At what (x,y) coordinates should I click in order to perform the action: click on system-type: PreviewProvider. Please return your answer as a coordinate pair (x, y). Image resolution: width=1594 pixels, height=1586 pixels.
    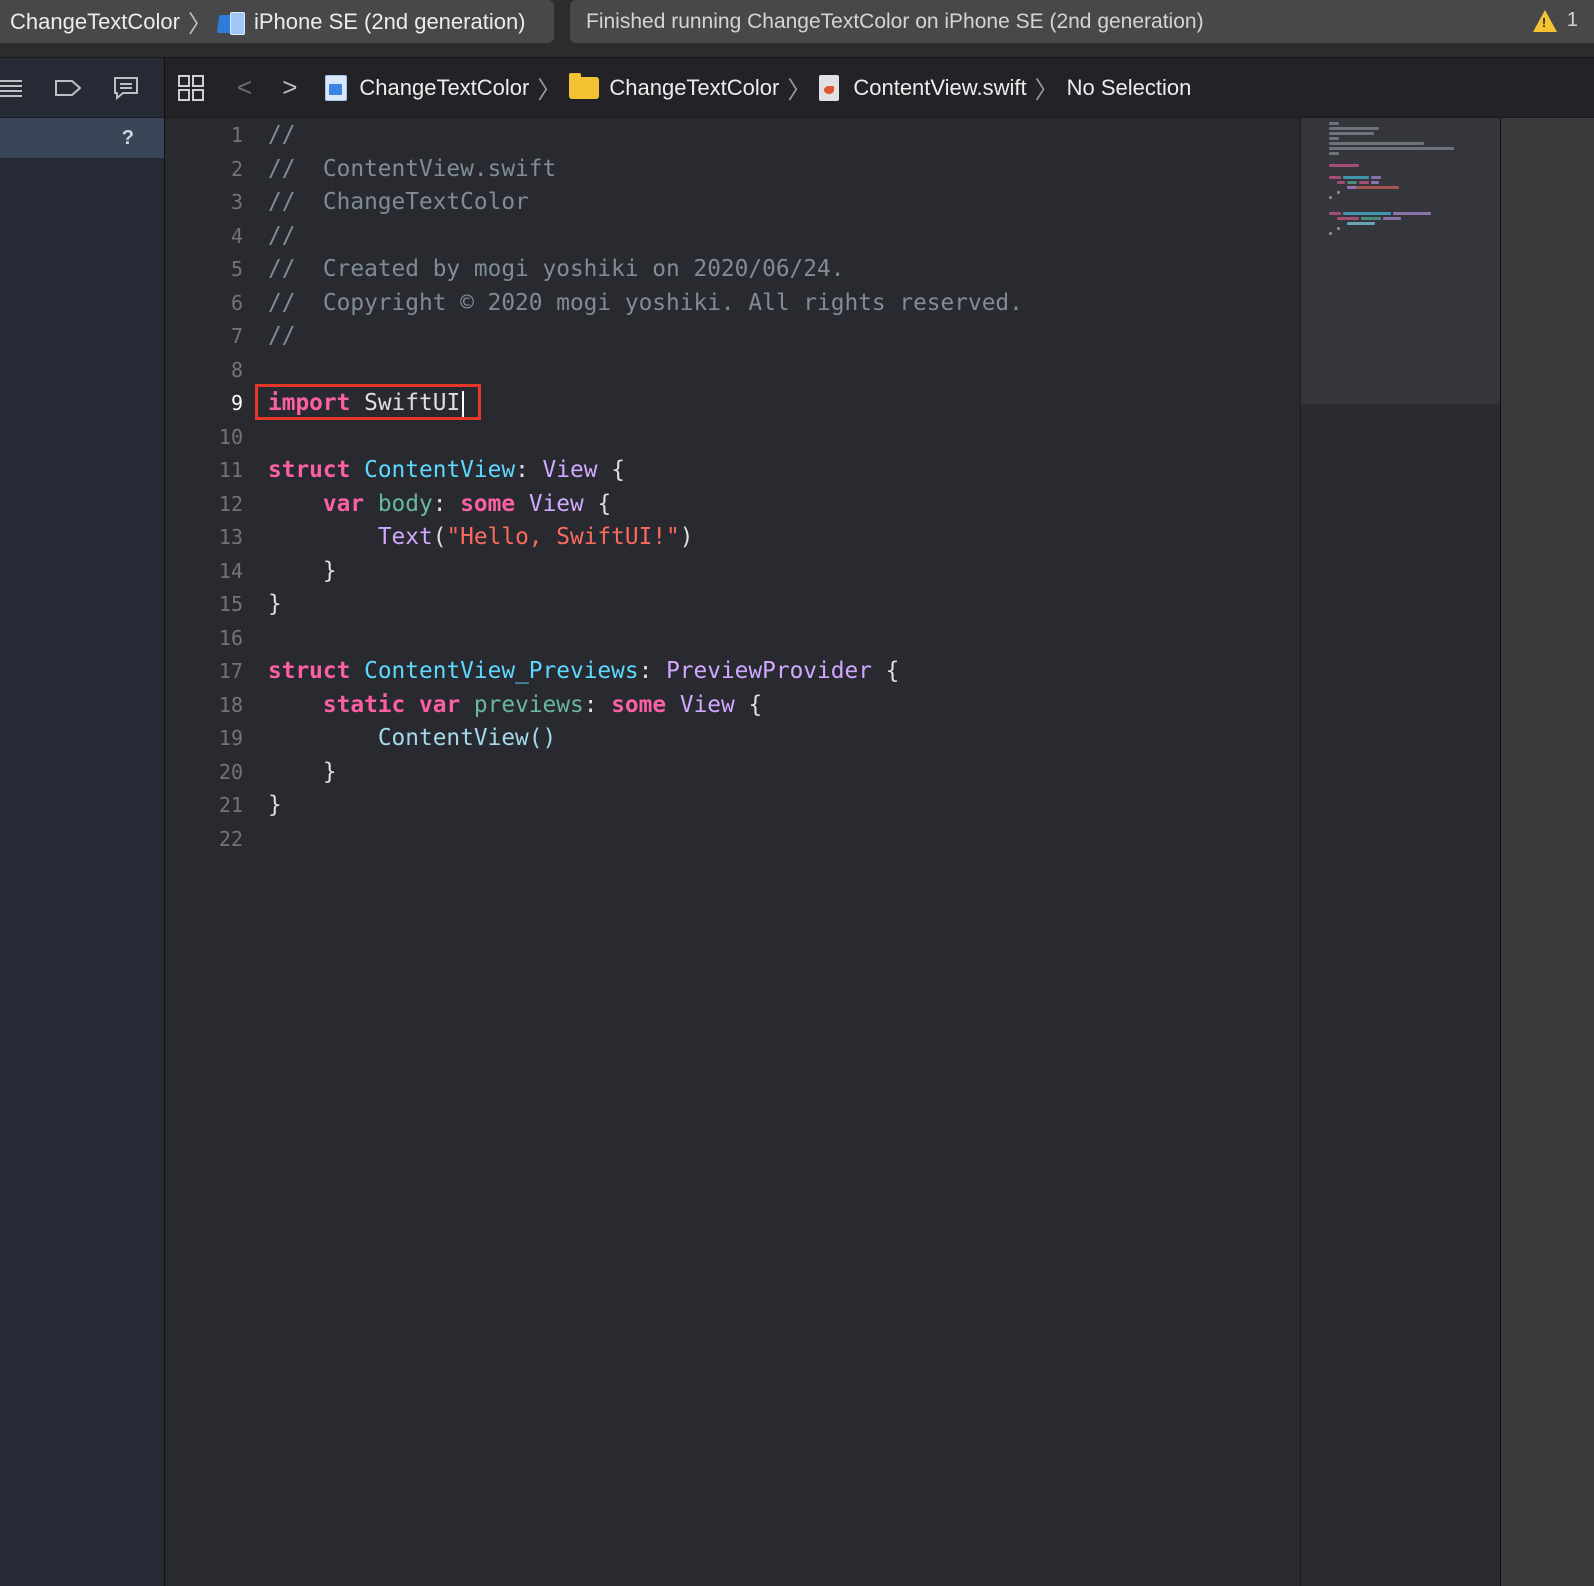
    Looking at the image, I should click on (769, 671).